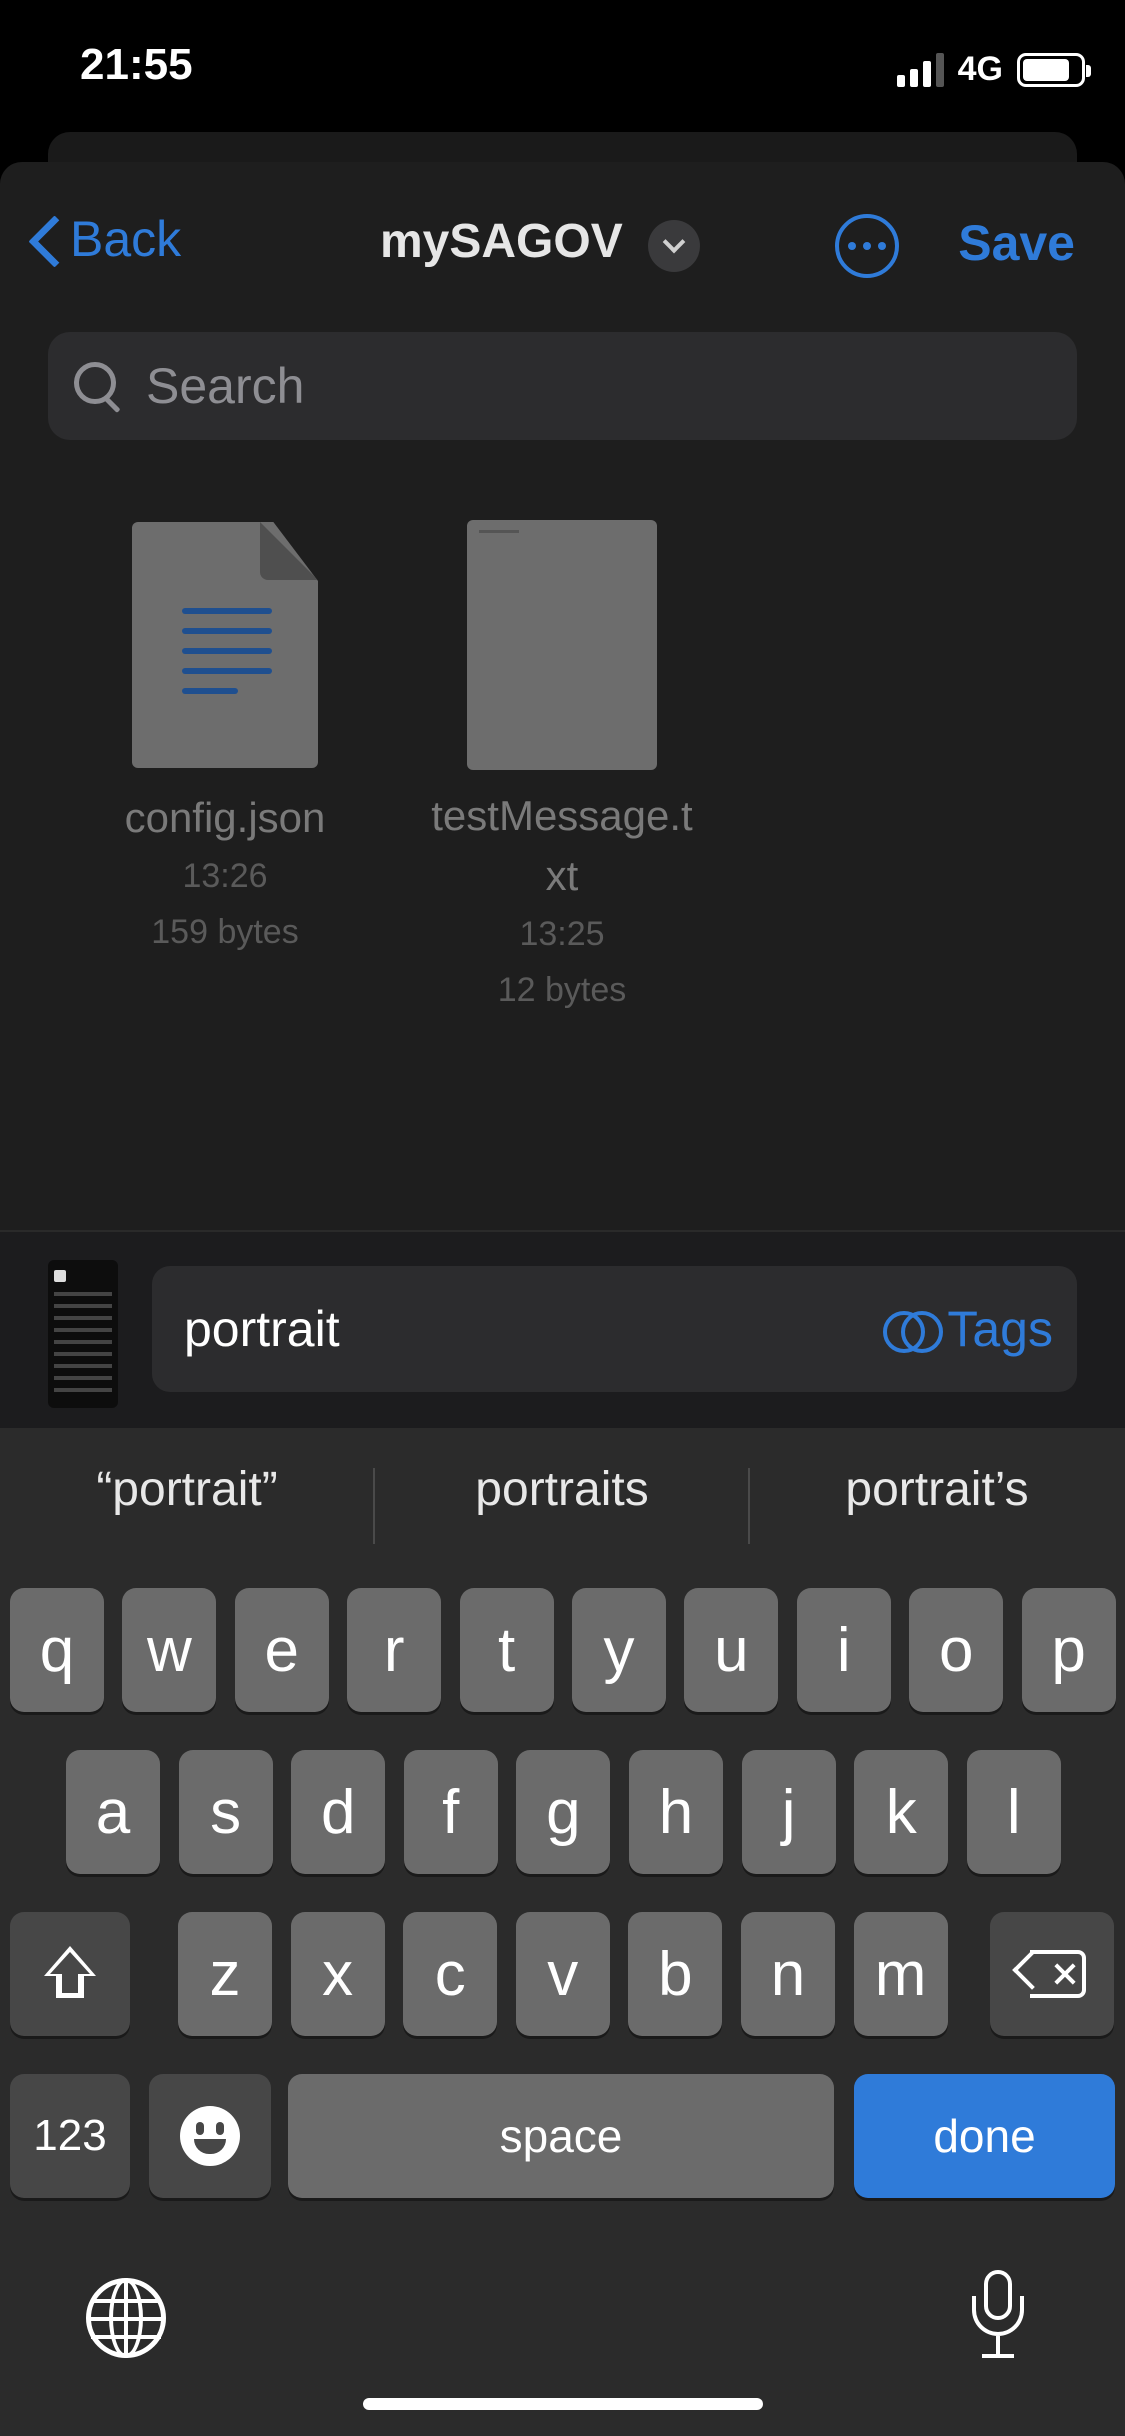 The width and height of the screenshot is (1125, 2436). What do you see at coordinates (113, 1812) in the screenshot?
I see `key-a: a` at bounding box center [113, 1812].